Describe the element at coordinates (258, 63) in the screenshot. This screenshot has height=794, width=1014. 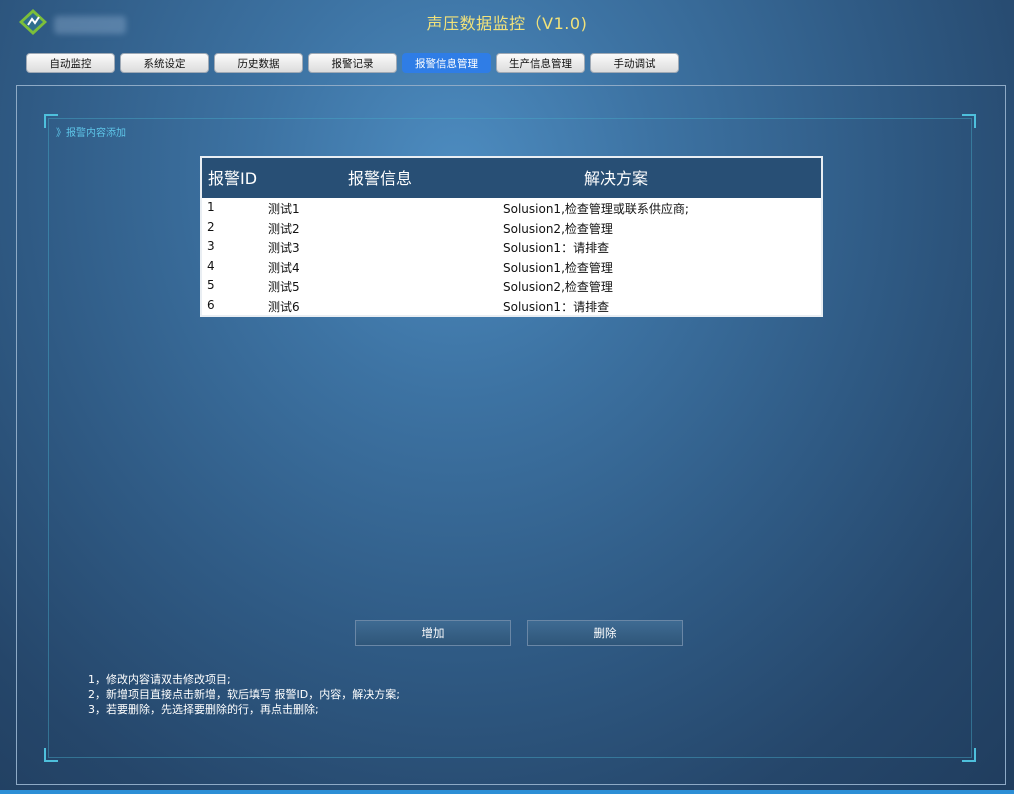
I see `tab-history-data: 历史数据` at that location.